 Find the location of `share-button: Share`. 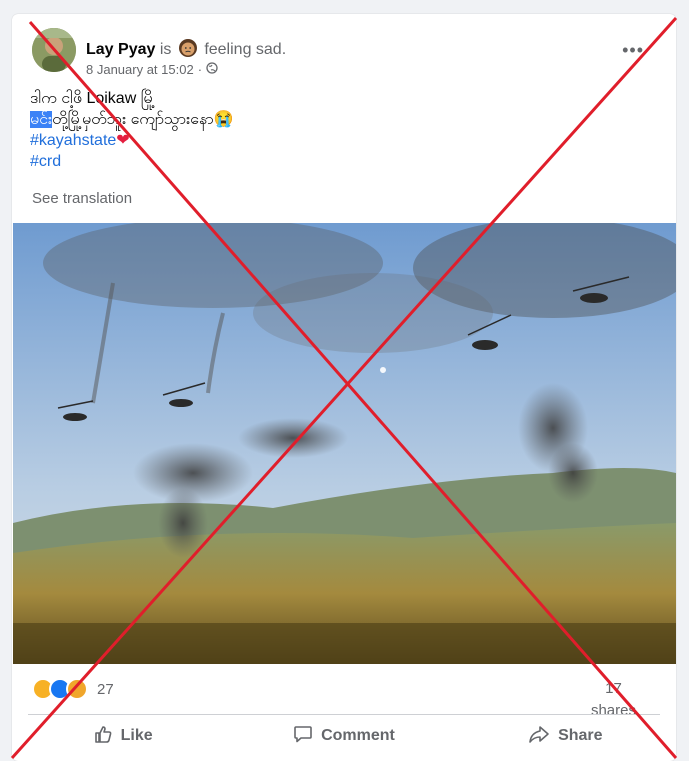

share-button: Share is located at coordinates (565, 736).